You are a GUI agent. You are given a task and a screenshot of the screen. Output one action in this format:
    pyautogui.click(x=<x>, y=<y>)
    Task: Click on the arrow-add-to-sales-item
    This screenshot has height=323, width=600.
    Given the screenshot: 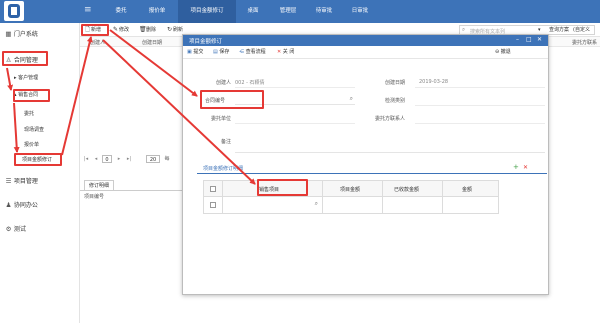 What is the action you would take?
    pyautogui.click(x=179, y=112)
    